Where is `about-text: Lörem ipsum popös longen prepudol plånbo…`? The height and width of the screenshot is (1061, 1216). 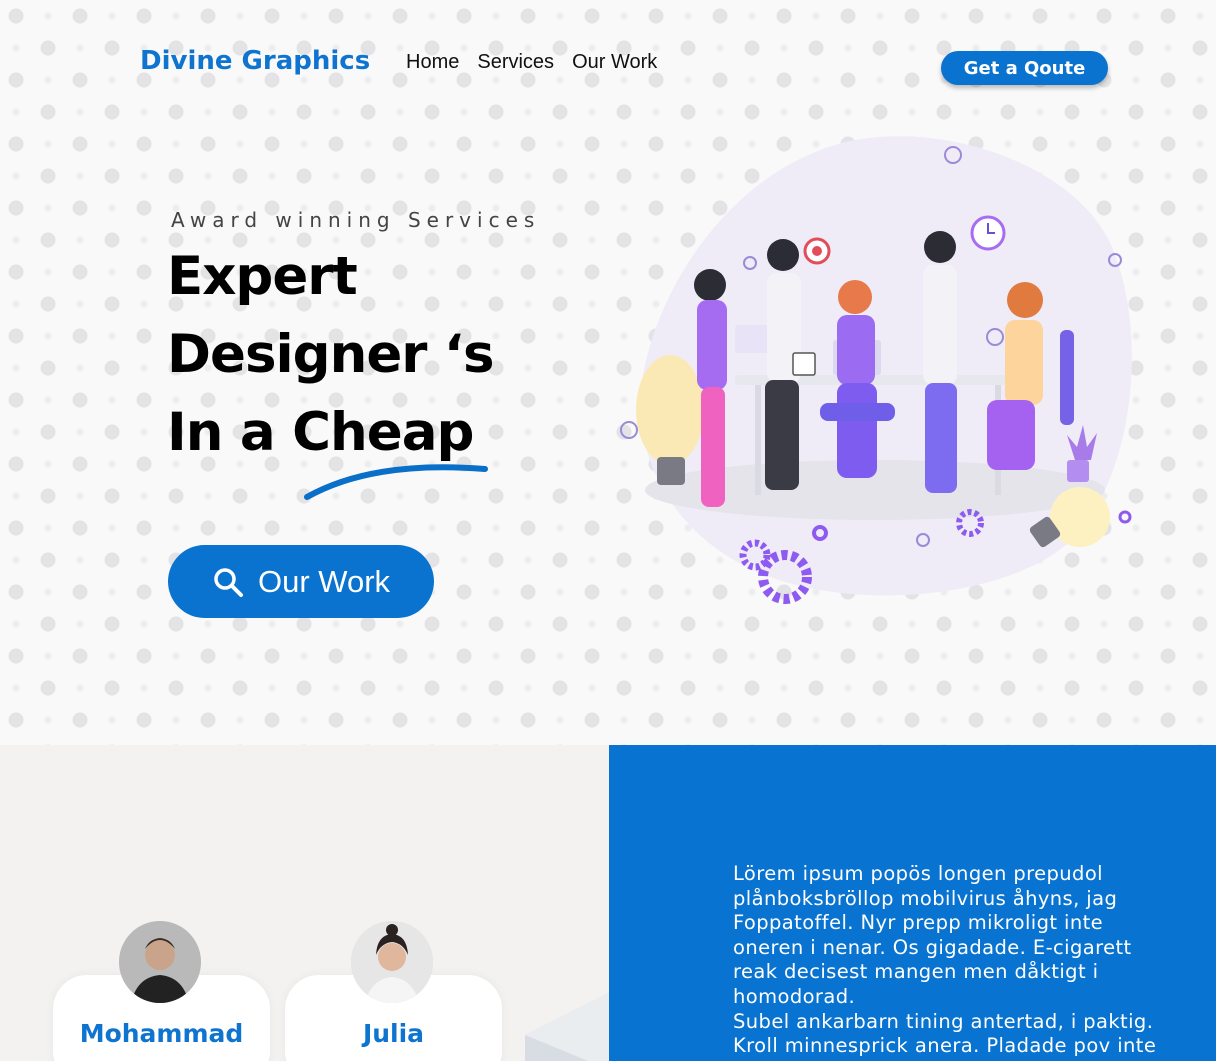
about-text: Lörem ipsum popös longen prepudol plånbo… is located at coordinates (945, 960).